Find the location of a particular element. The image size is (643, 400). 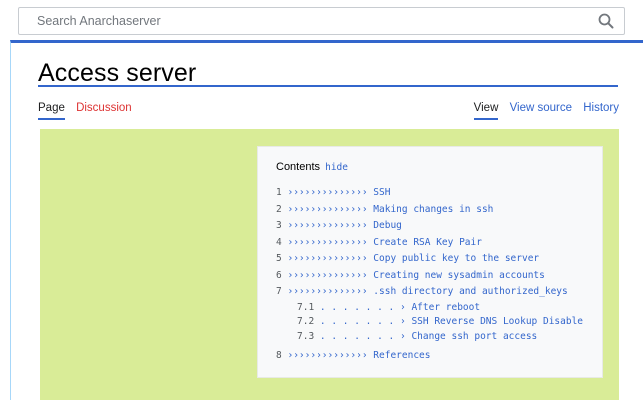

toc-subitem: 7.1 . . . . . . . › After reboot is located at coordinates (429, 308).